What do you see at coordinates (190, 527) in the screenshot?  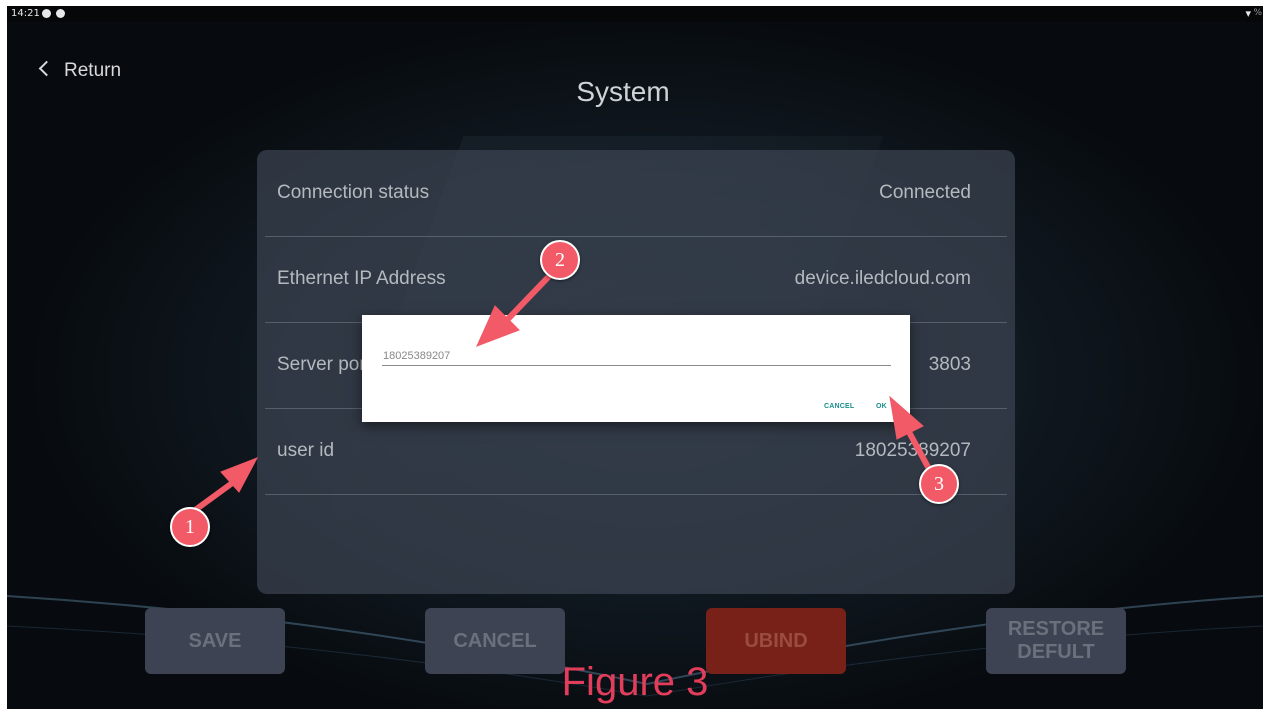 I see `annotation-marker-1: 1` at bounding box center [190, 527].